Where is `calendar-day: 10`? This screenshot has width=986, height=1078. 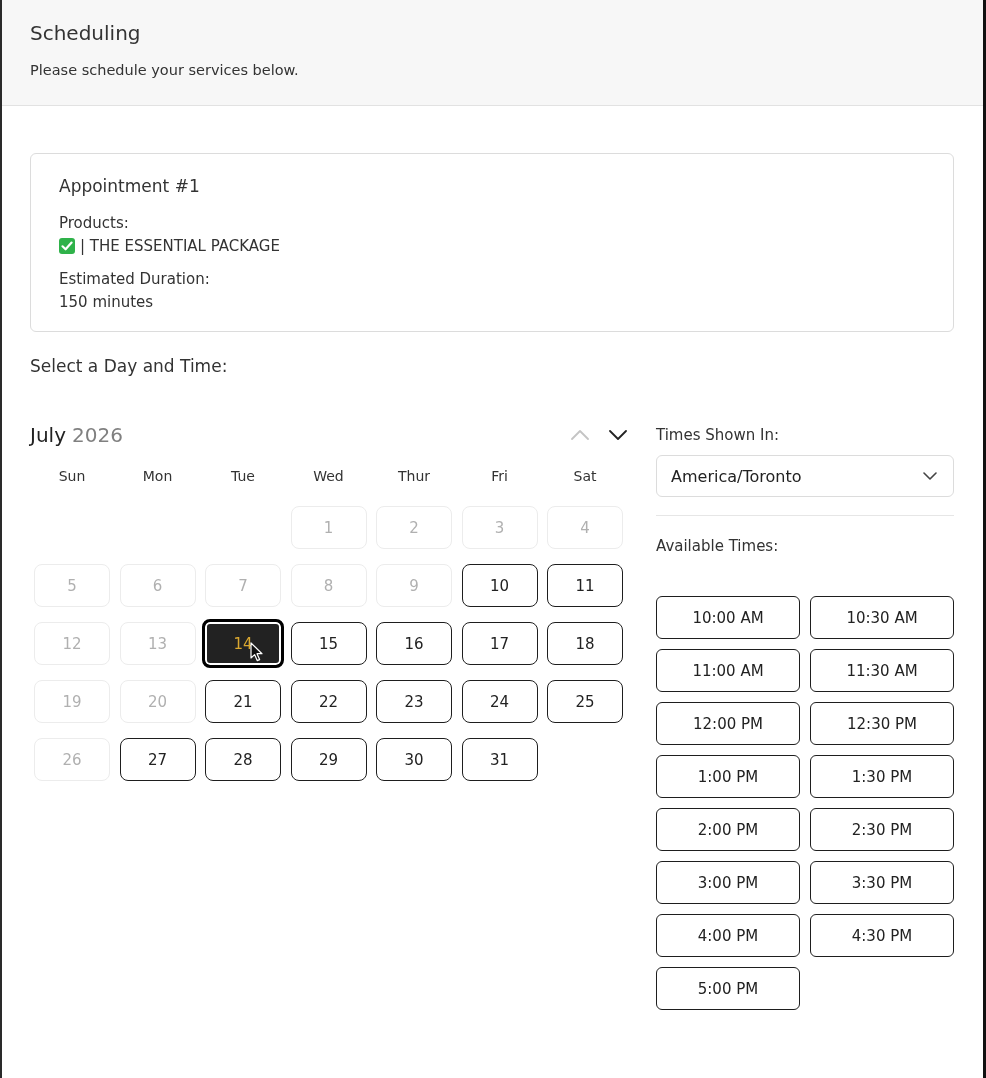 calendar-day: 10 is located at coordinates (499, 585).